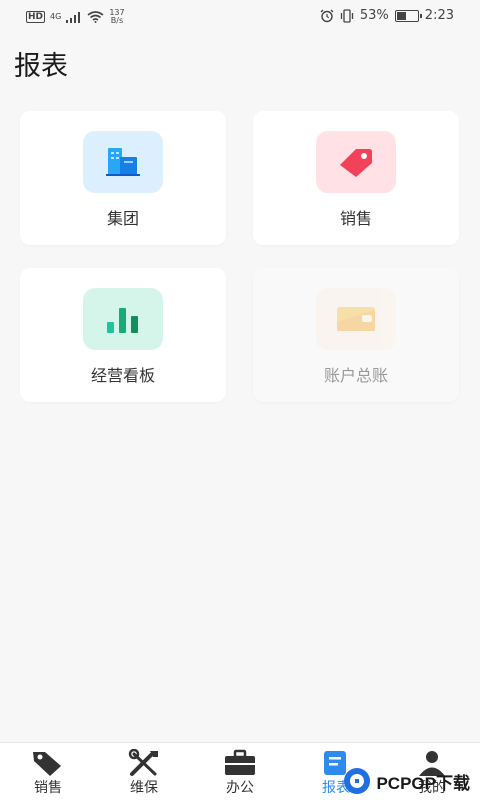  Describe the element at coordinates (355, 218) in the screenshot. I see `card-sales-label: 销售` at that location.